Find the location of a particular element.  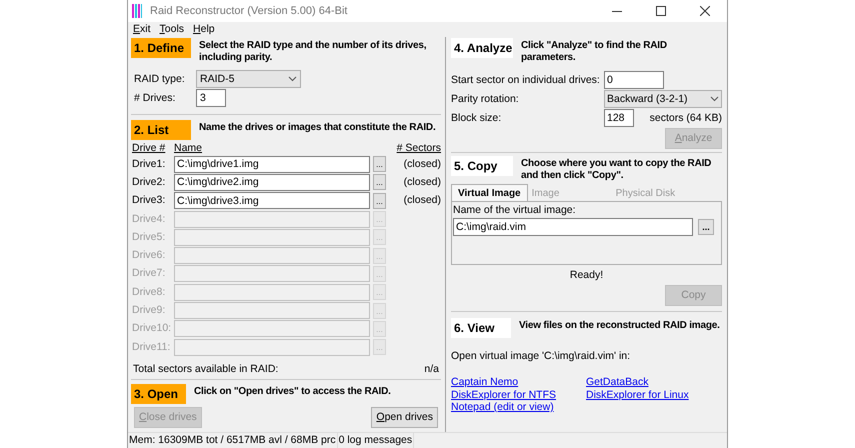

maximize-icon is located at coordinates (661, 11).